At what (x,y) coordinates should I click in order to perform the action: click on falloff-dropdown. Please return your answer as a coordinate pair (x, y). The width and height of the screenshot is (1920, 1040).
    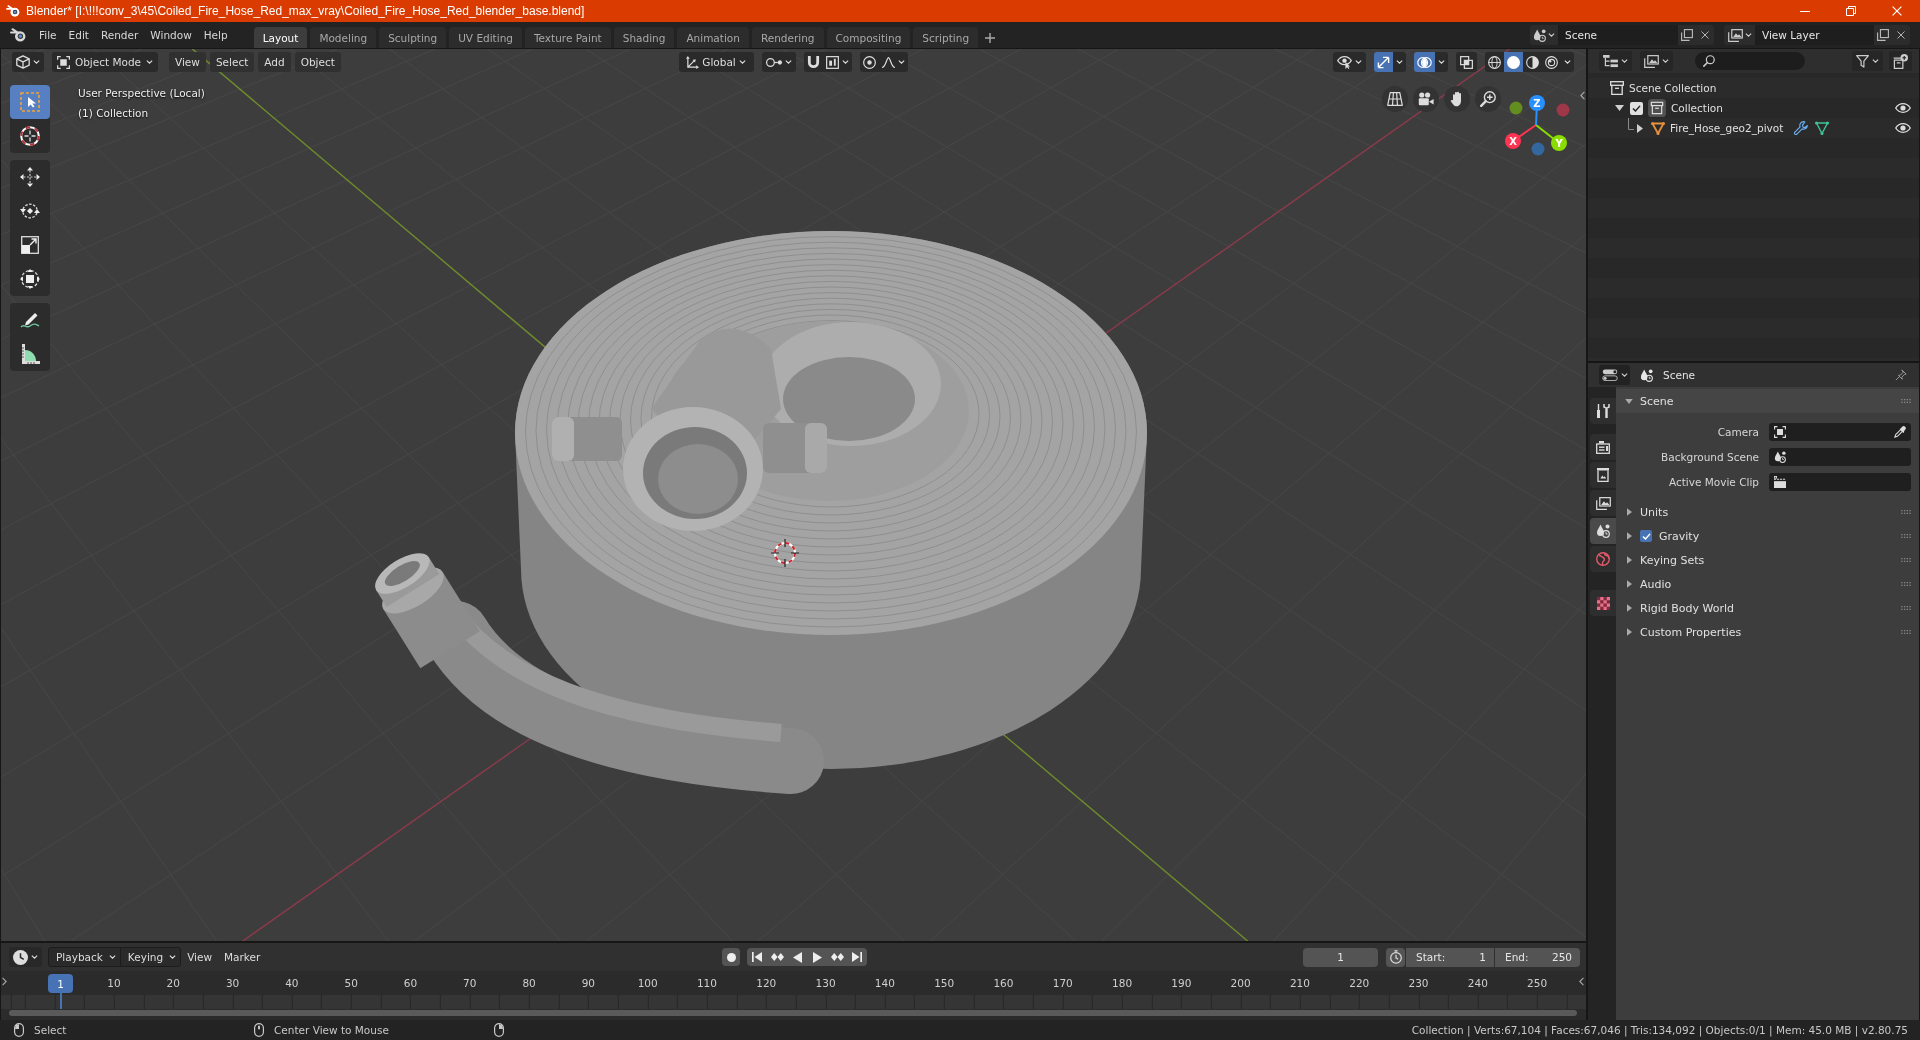
    Looking at the image, I should click on (893, 62).